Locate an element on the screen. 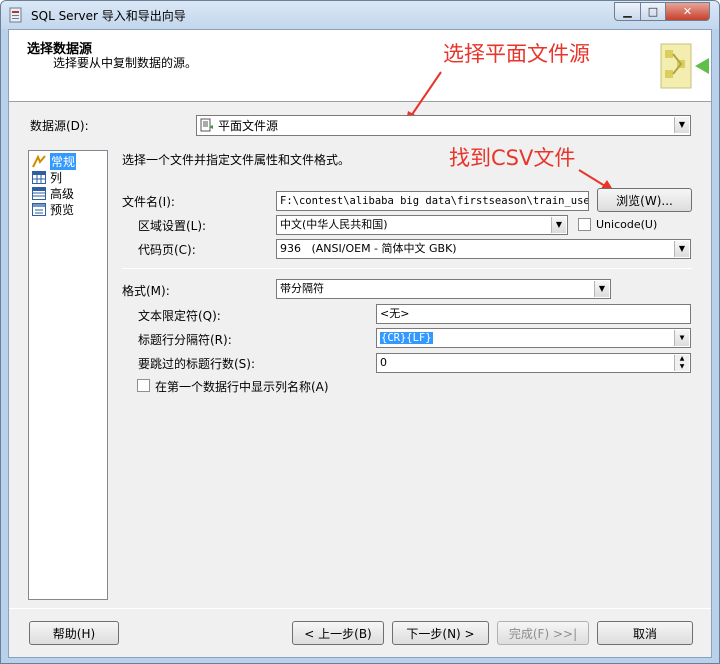  footer-separator is located at coordinates (360, 608).